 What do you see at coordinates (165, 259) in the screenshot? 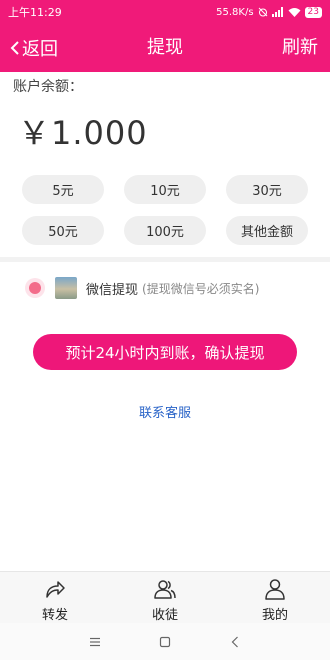
I see `section-divider` at bounding box center [165, 259].